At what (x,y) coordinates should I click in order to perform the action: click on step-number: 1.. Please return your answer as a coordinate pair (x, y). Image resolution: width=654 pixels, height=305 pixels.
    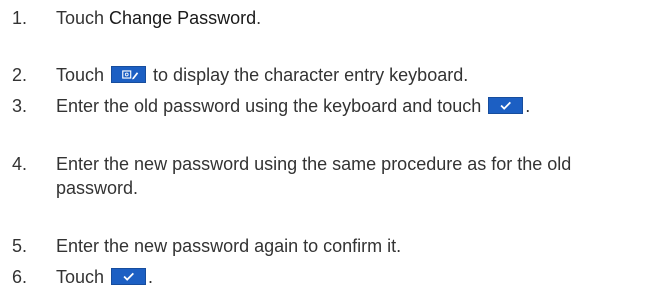
    Looking at the image, I should click on (20, 18).